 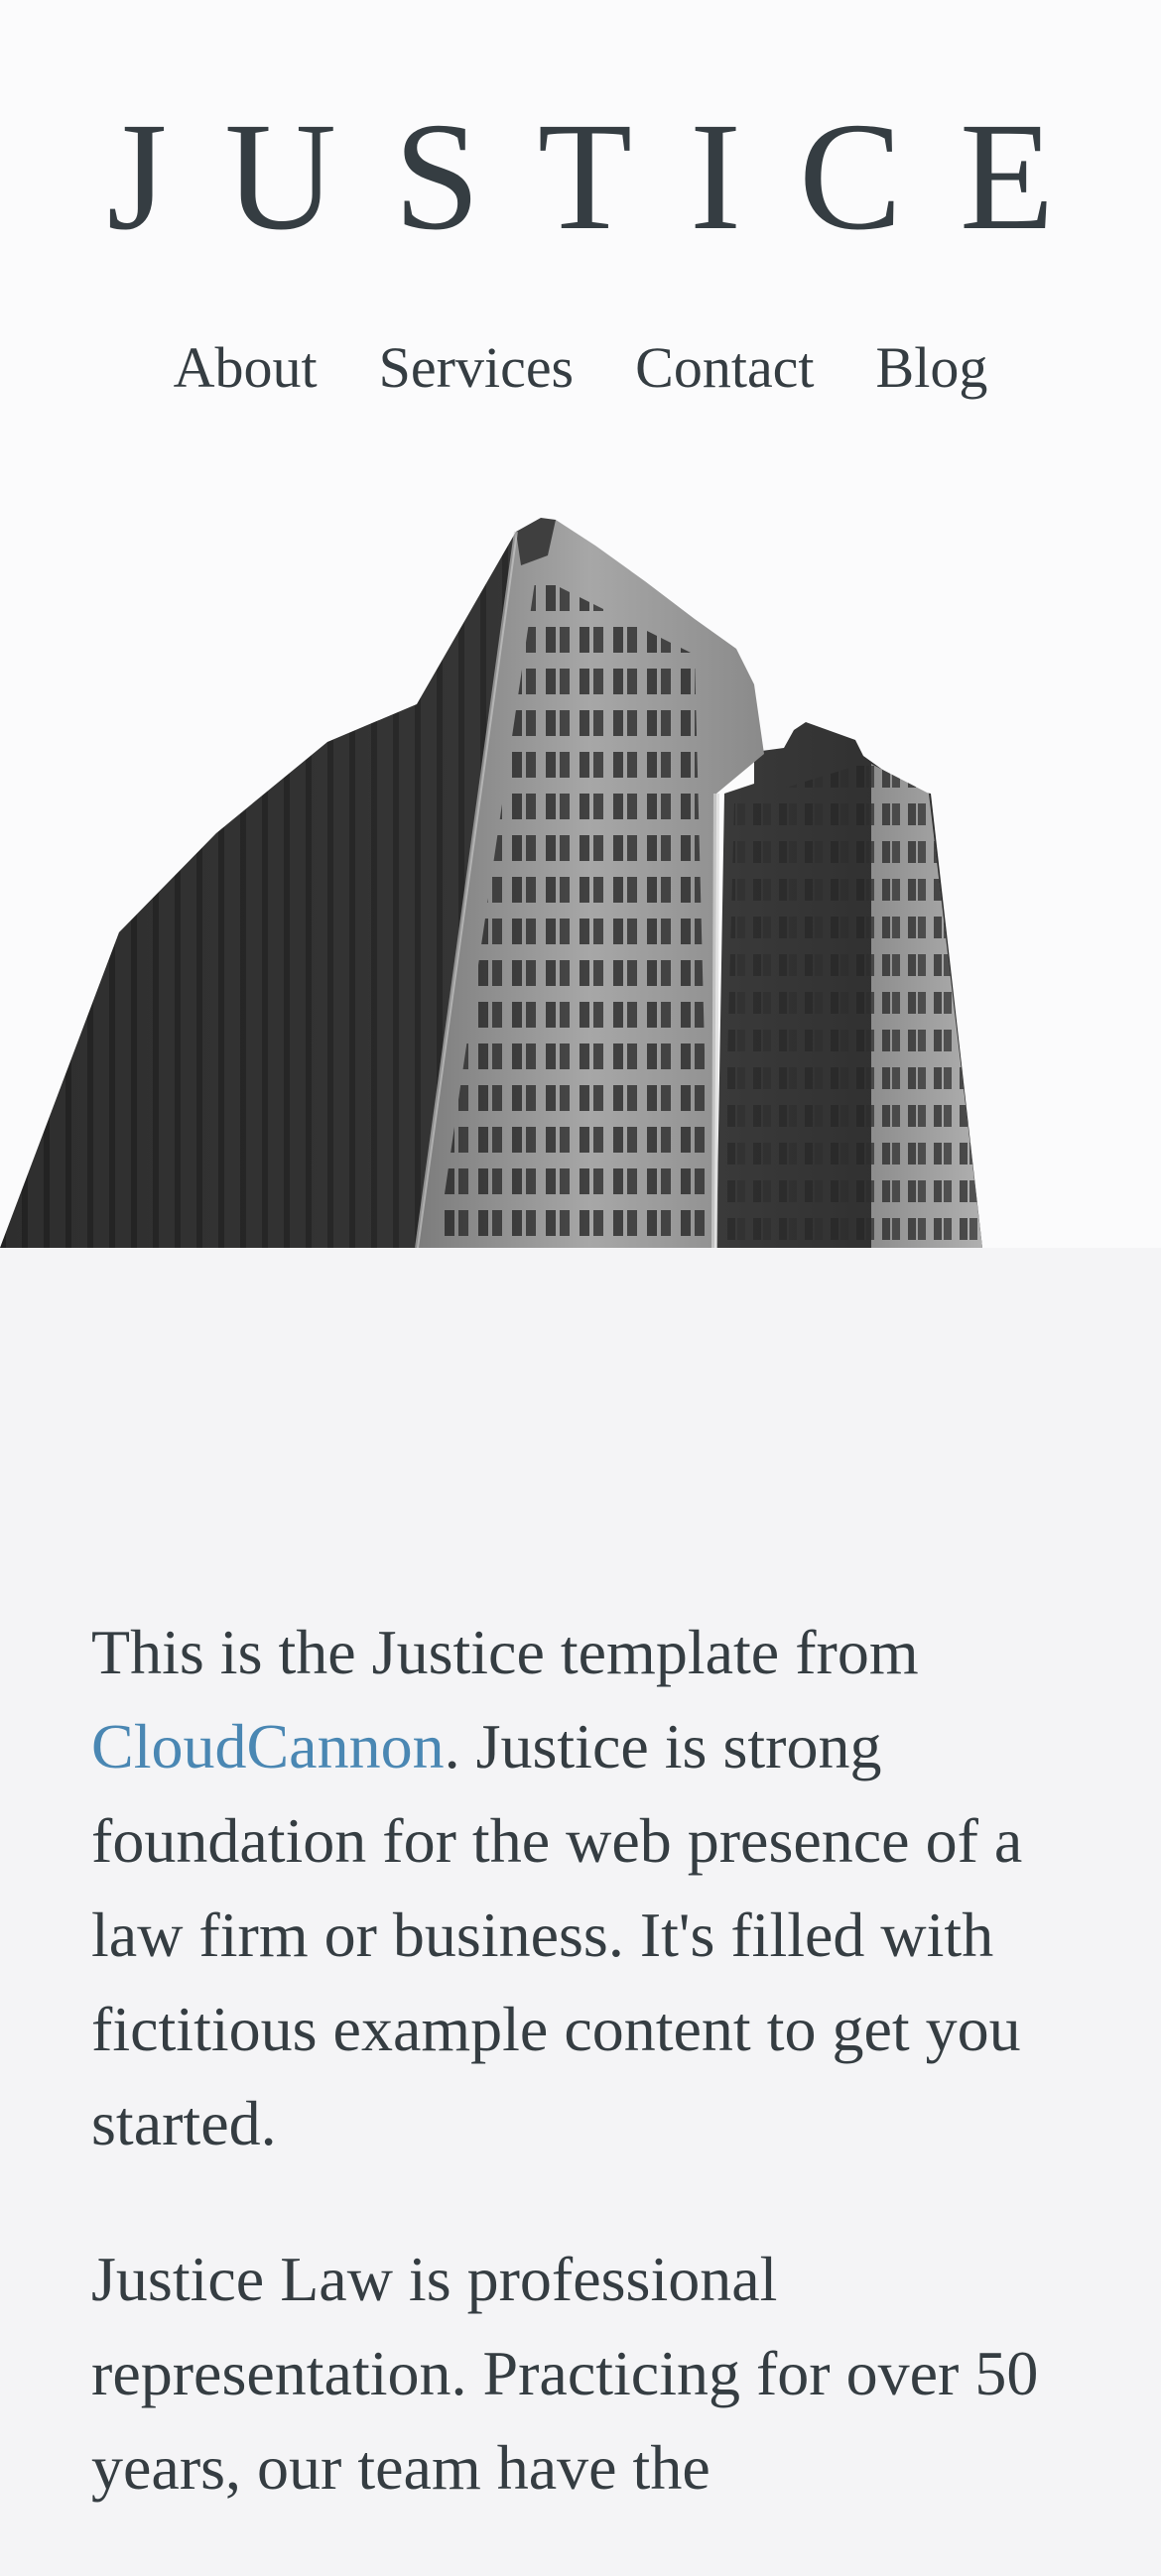 What do you see at coordinates (477, 368) in the screenshot?
I see `nav-item-services: Services` at bounding box center [477, 368].